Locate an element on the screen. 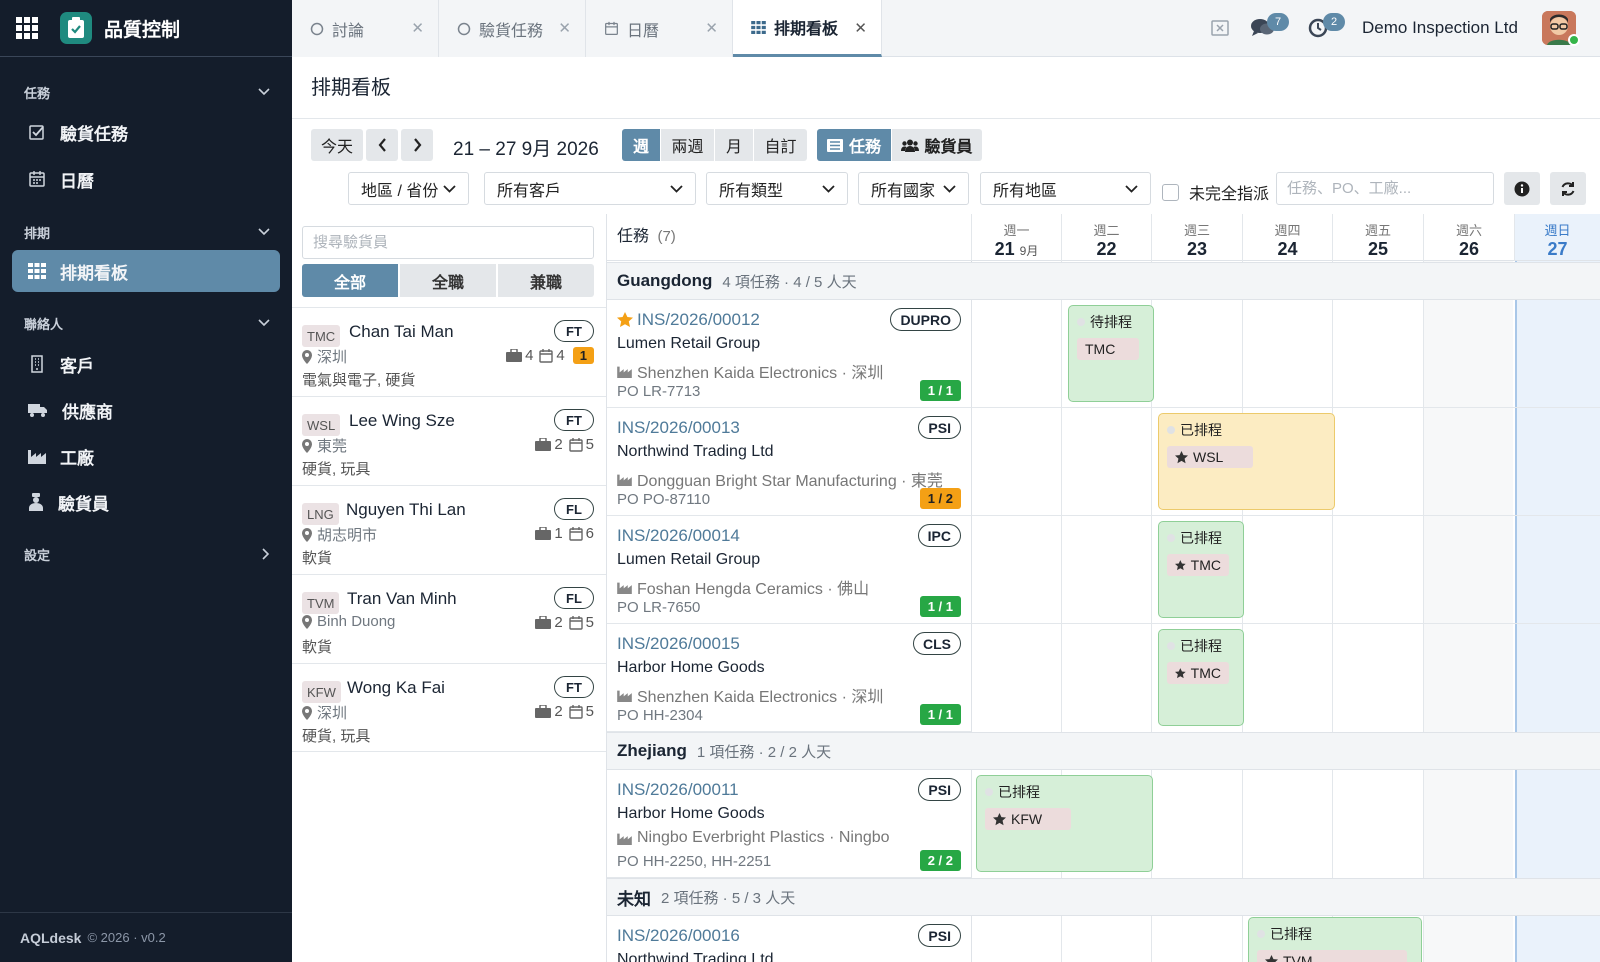 The height and width of the screenshot is (962, 1600). task-po: PO HH-2304 is located at coordinates (660, 715).